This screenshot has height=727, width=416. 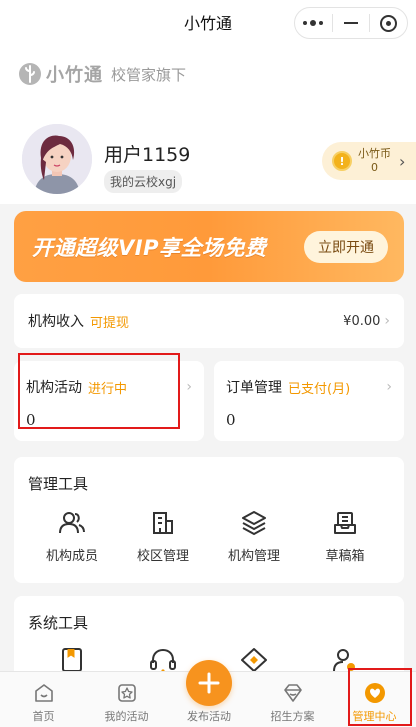 What do you see at coordinates (43, 693) in the screenshot?
I see `home-icon` at bounding box center [43, 693].